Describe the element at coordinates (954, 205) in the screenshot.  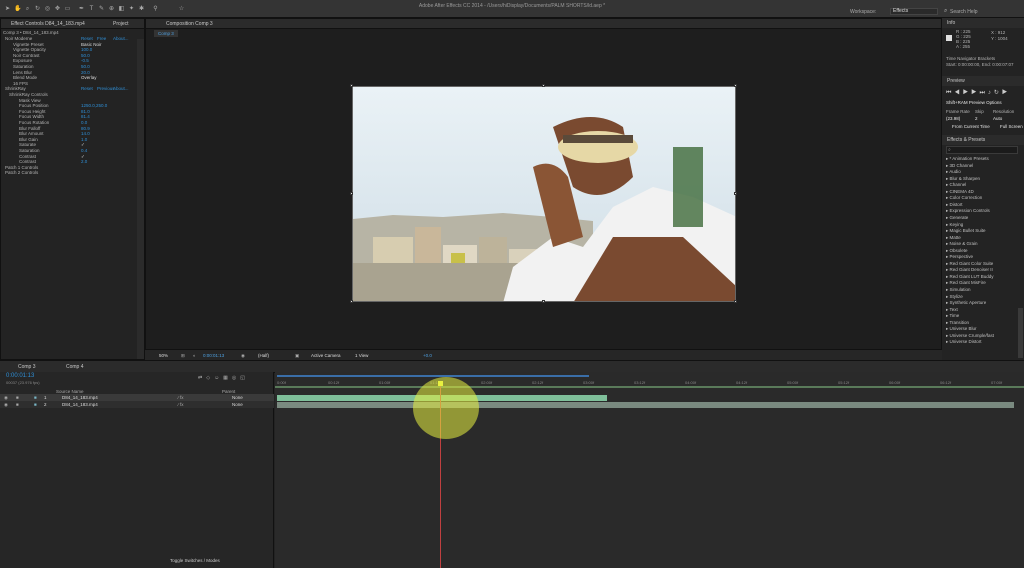
I see `effect-category: ▸ Distort` at that location.